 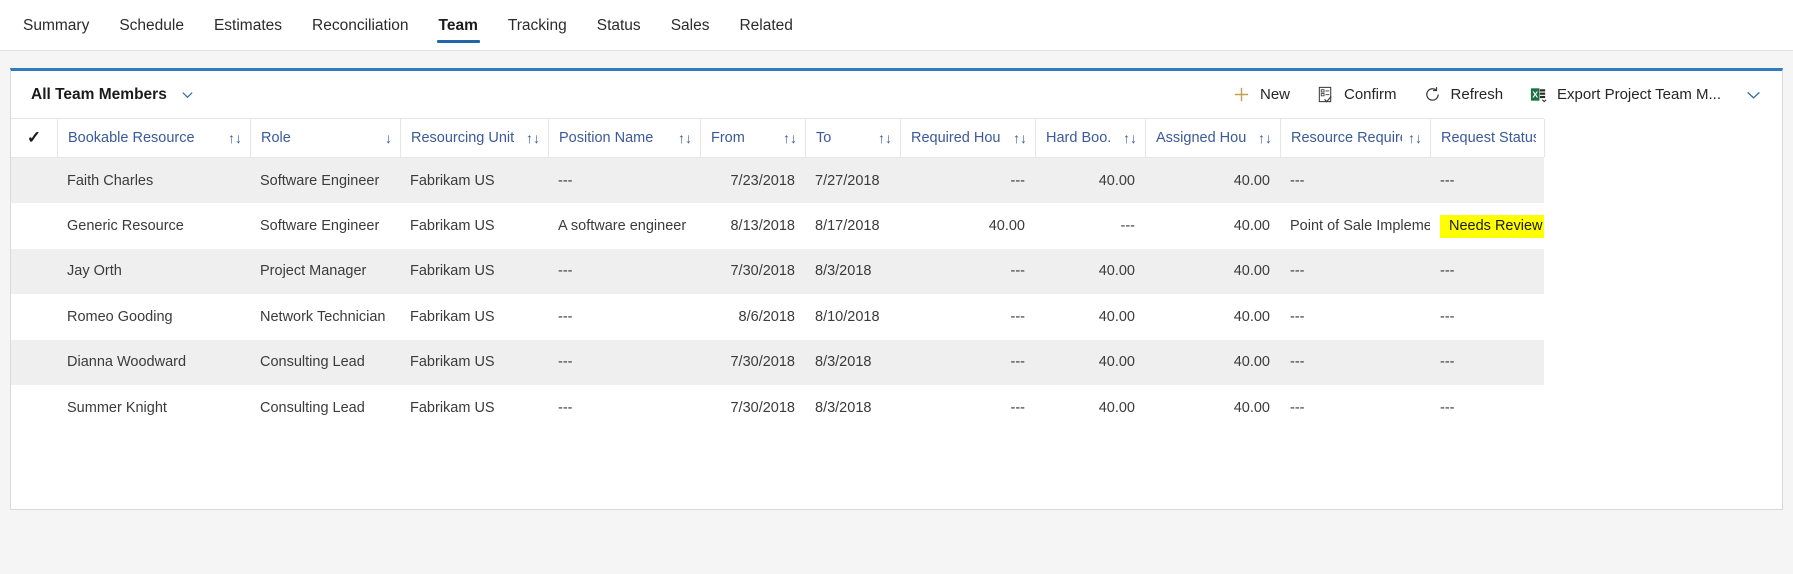 I want to click on cell-role: Project Manager, so click(x=325, y=271).